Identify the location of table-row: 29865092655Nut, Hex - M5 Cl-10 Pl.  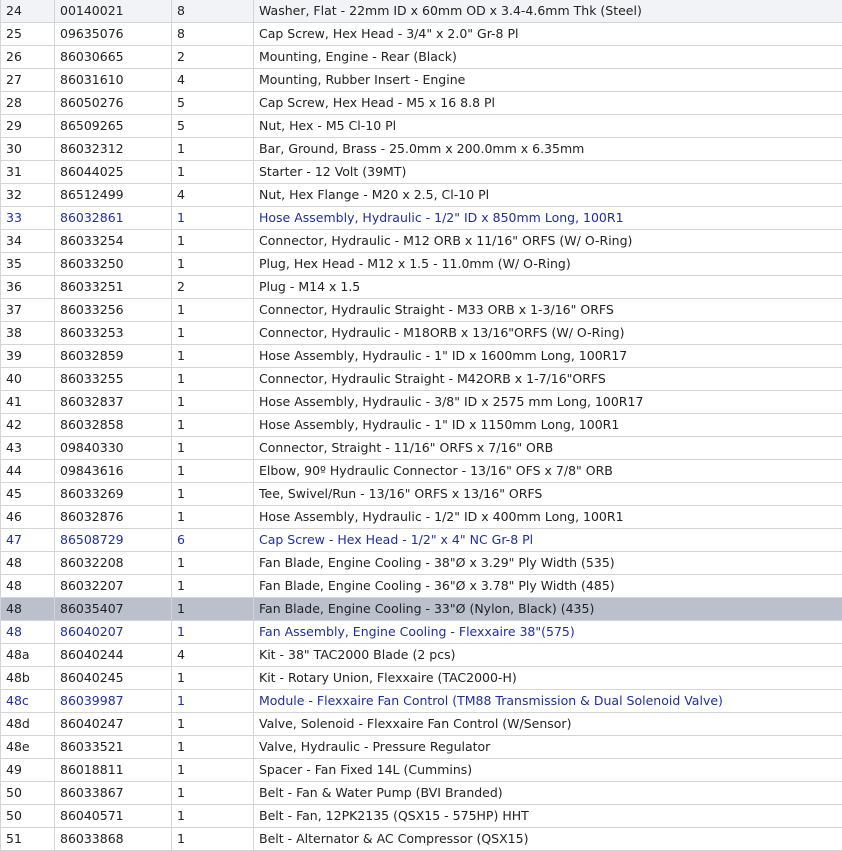
(421, 126).